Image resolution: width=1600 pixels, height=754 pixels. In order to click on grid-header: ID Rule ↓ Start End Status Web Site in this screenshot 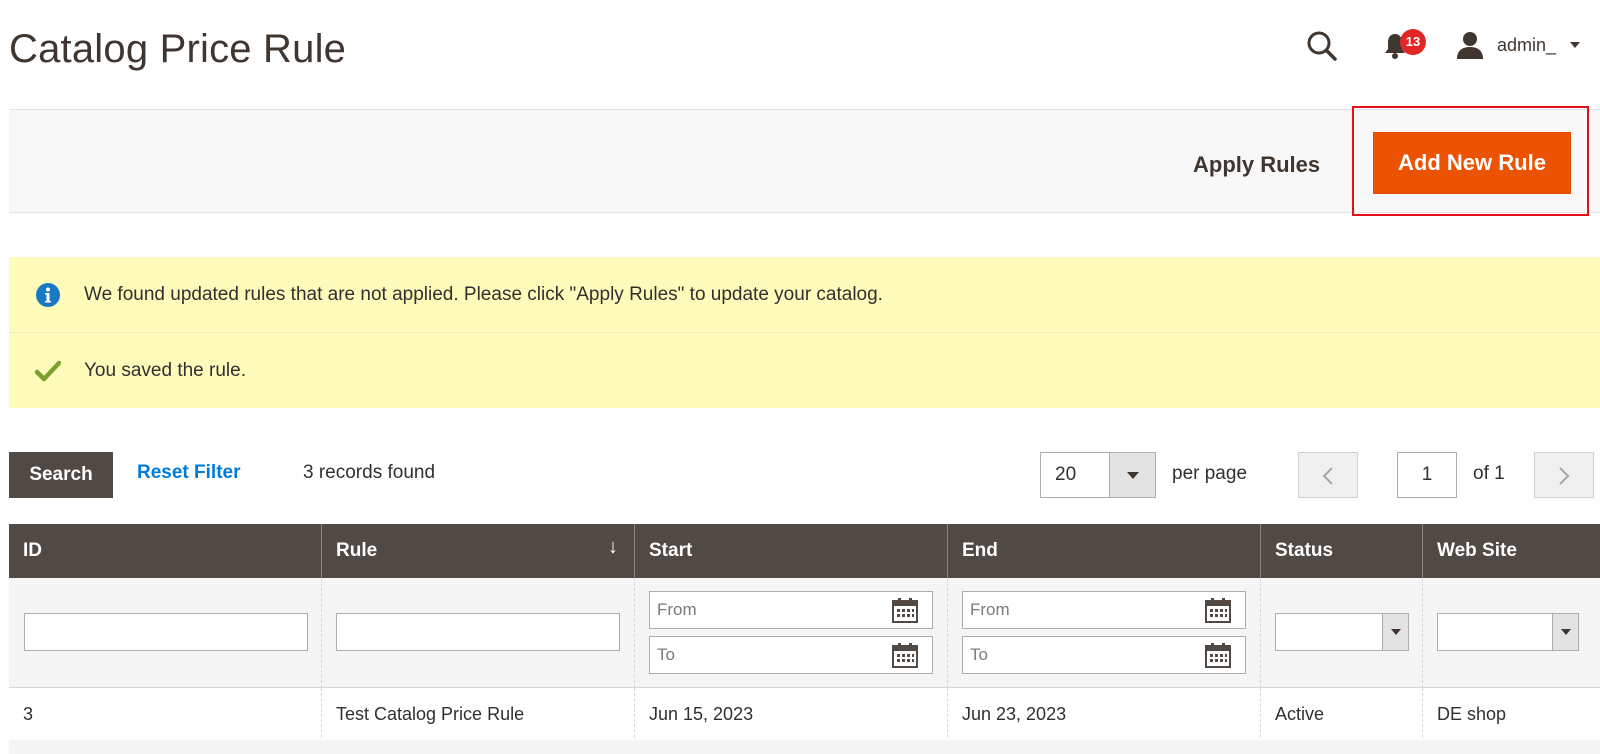, I will do `click(804, 551)`.